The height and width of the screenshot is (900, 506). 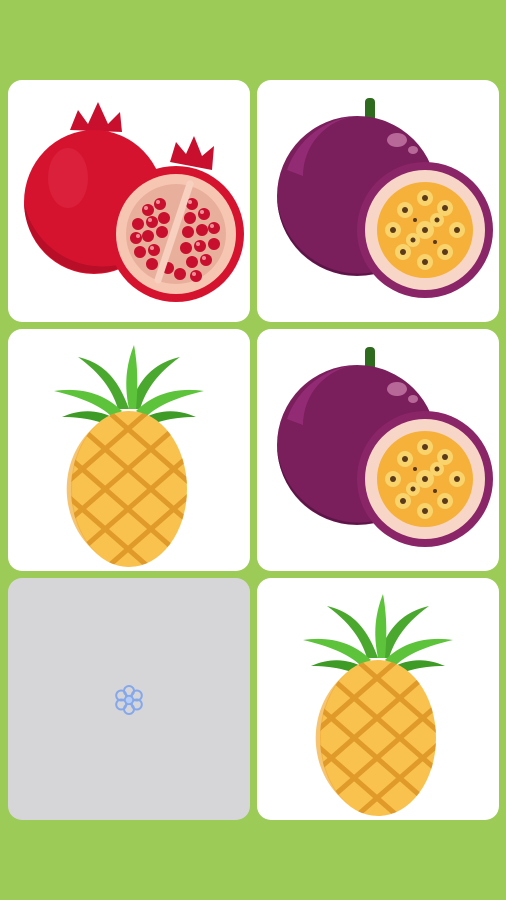 I want to click on pomegranate-icon, so click(x=129, y=201).